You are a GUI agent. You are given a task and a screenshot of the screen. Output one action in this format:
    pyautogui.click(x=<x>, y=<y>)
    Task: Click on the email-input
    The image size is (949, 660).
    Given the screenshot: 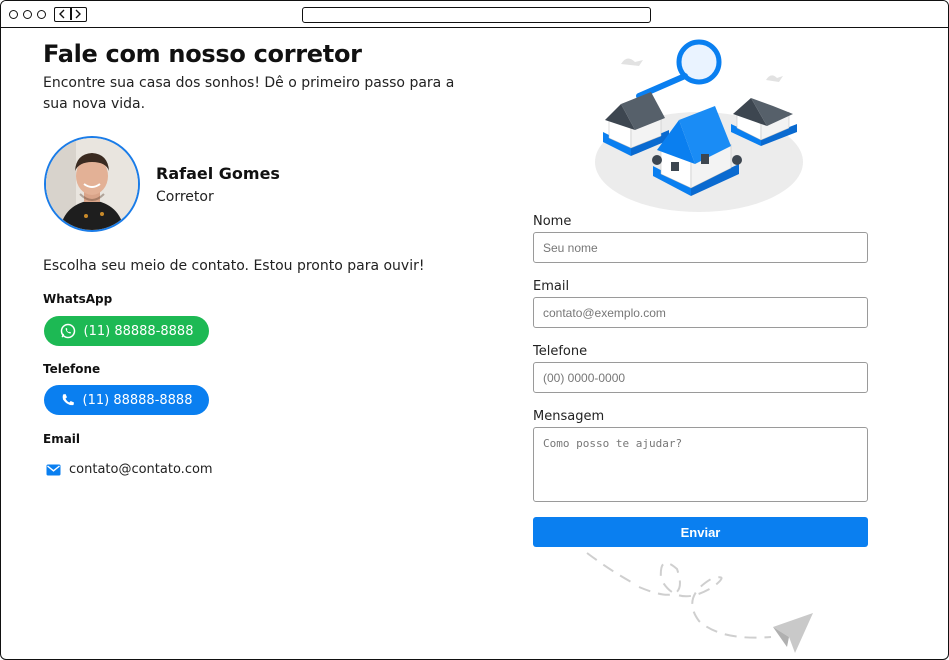 What is the action you would take?
    pyautogui.click(x=700, y=312)
    